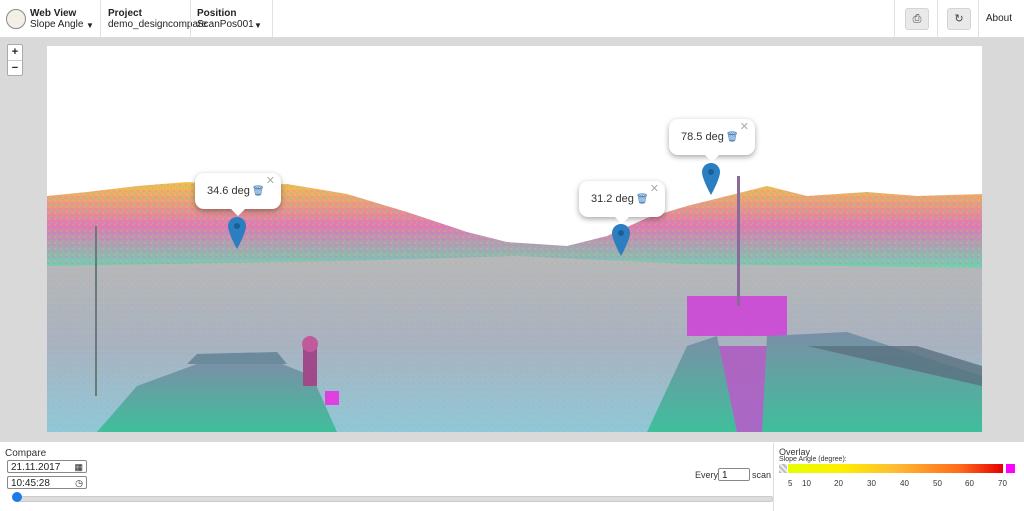  Describe the element at coordinates (62, 19) in the screenshot. I see `web-view-selector: Web View Slope Angle ▼` at that location.